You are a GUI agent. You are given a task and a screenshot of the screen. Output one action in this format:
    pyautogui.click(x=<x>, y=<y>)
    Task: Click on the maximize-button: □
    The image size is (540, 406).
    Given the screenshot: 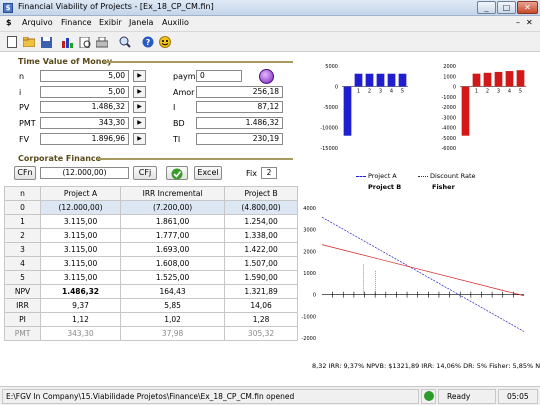 What is the action you would take?
    pyautogui.click(x=506, y=7)
    